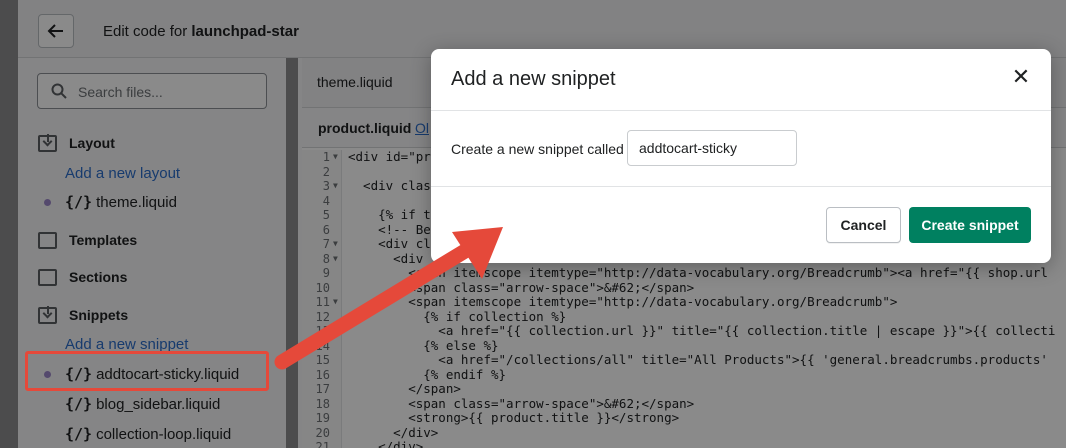  Describe the element at coordinates (1021, 76) in the screenshot. I see `close-icon: ✕` at that location.